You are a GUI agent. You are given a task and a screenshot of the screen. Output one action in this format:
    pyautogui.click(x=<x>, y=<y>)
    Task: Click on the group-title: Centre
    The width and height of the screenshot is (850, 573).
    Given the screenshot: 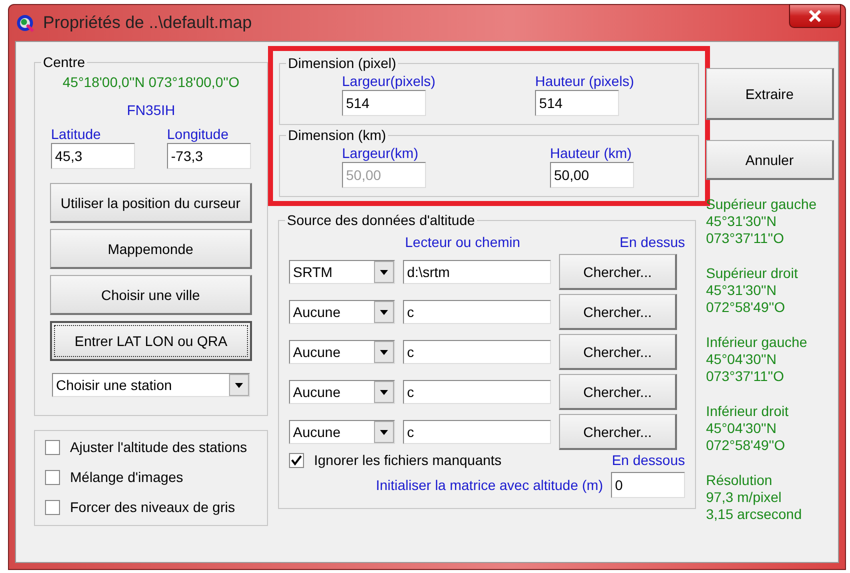 What is the action you would take?
    pyautogui.click(x=64, y=62)
    